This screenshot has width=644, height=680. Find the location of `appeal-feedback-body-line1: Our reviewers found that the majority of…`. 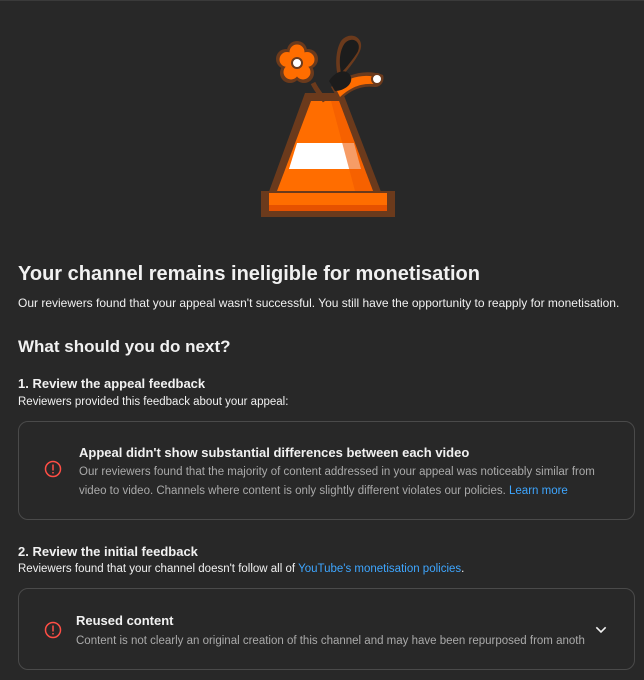

appeal-feedback-body-line1: Our reviewers found that the majority of… is located at coordinates (337, 472).